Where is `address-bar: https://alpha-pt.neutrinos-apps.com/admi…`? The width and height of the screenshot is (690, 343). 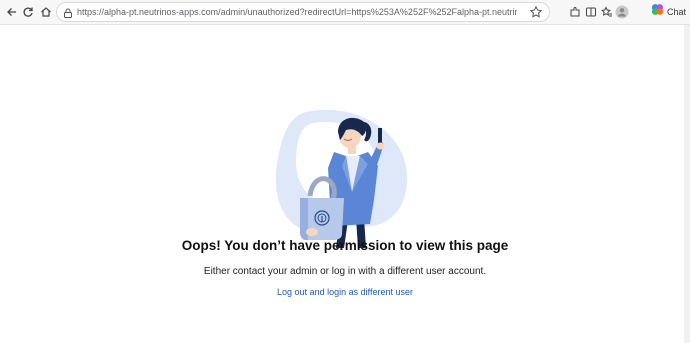 address-bar: https://alpha-pt.neutrinos-apps.com/admi… is located at coordinates (303, 12).